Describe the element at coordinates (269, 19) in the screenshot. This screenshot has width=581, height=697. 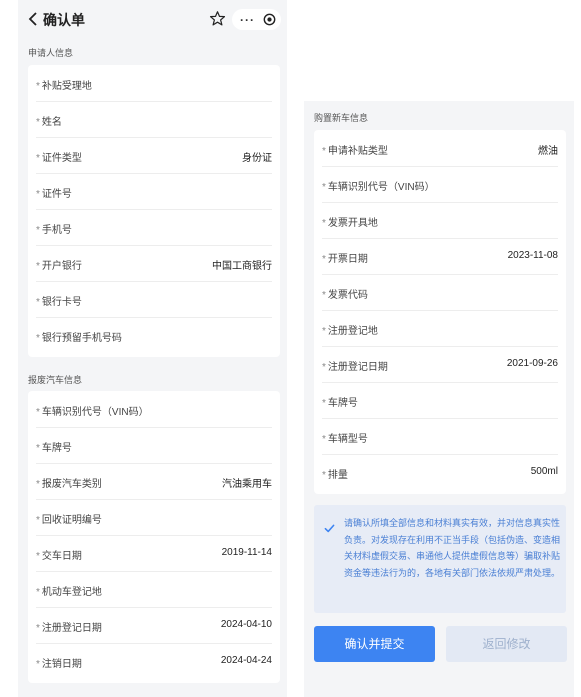
I see `close-target-icon` at that location.